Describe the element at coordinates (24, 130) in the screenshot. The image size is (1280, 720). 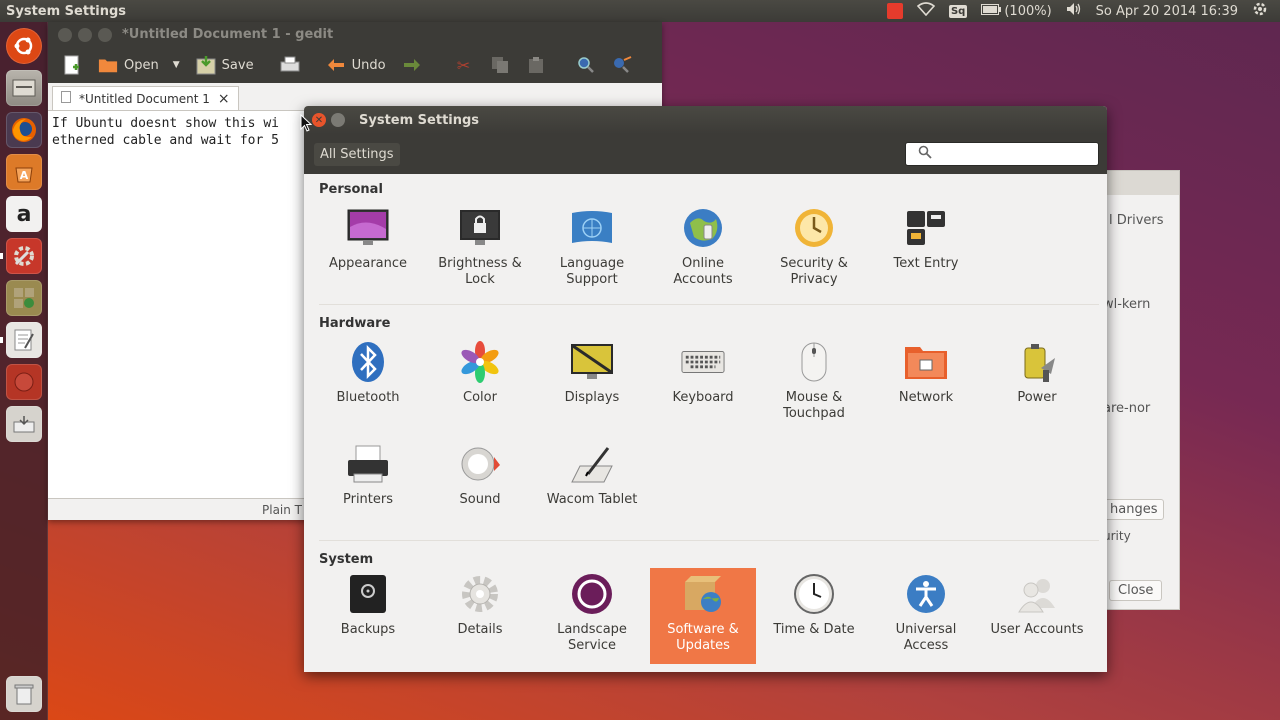
I see `firefox-icon` at that location.